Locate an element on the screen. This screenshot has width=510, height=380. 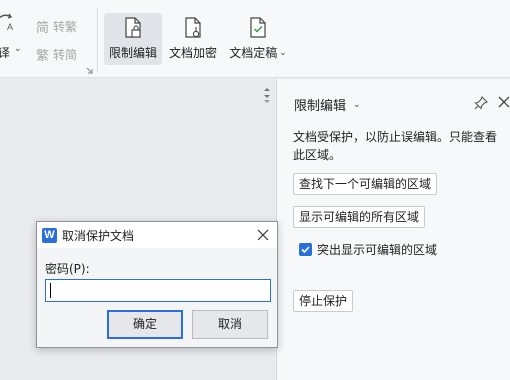
restrict-edit-button: 限制编辑 is located at coordinates (133, 39).